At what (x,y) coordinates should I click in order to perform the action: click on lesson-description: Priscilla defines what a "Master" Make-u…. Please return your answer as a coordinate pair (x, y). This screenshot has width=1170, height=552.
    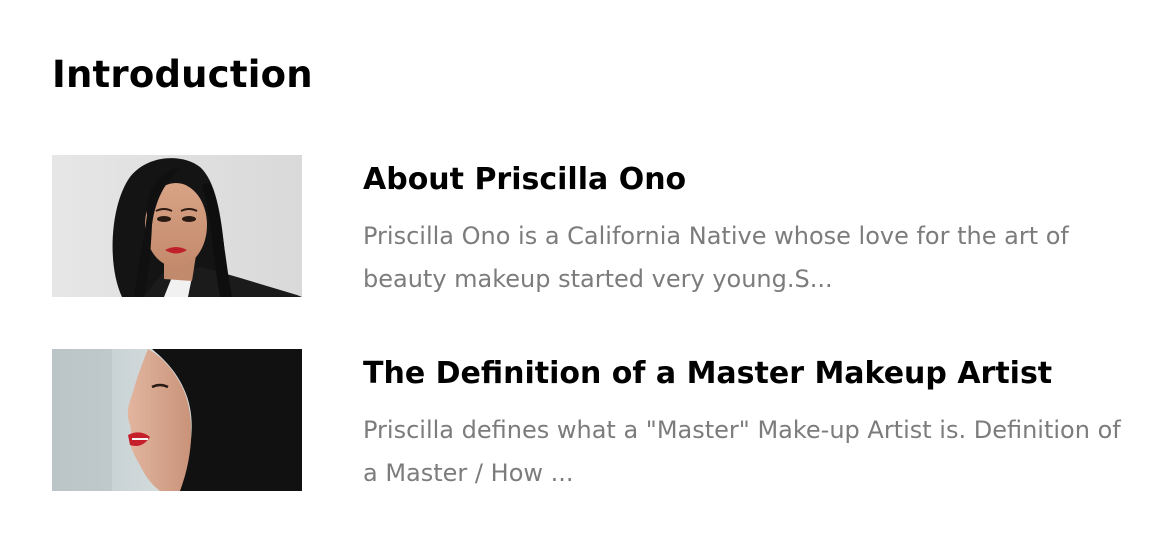
    Looking at the image, I should click on (742, 451).